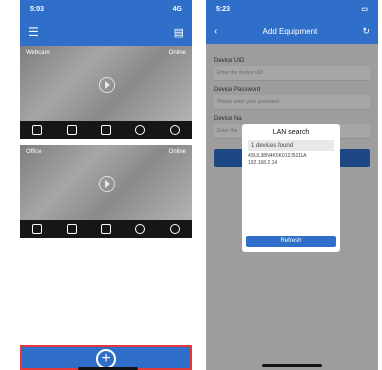  Describe the element at coordinates (37, 9) in the screenshot. I see `status-time: 5:03` at that location.